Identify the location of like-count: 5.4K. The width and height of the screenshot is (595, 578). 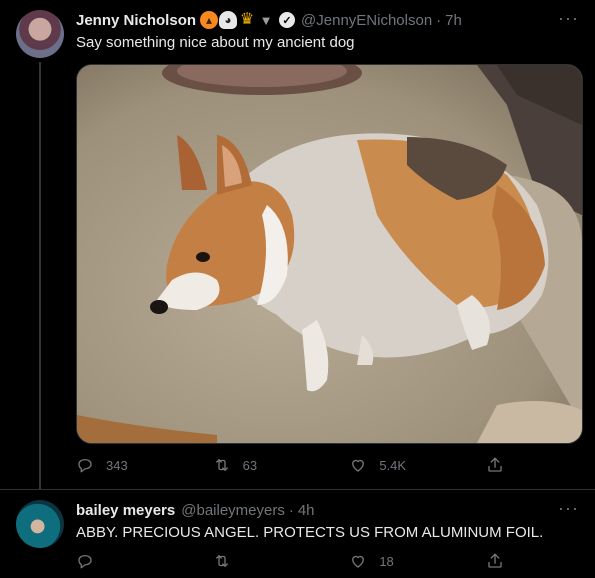
(393, 465).